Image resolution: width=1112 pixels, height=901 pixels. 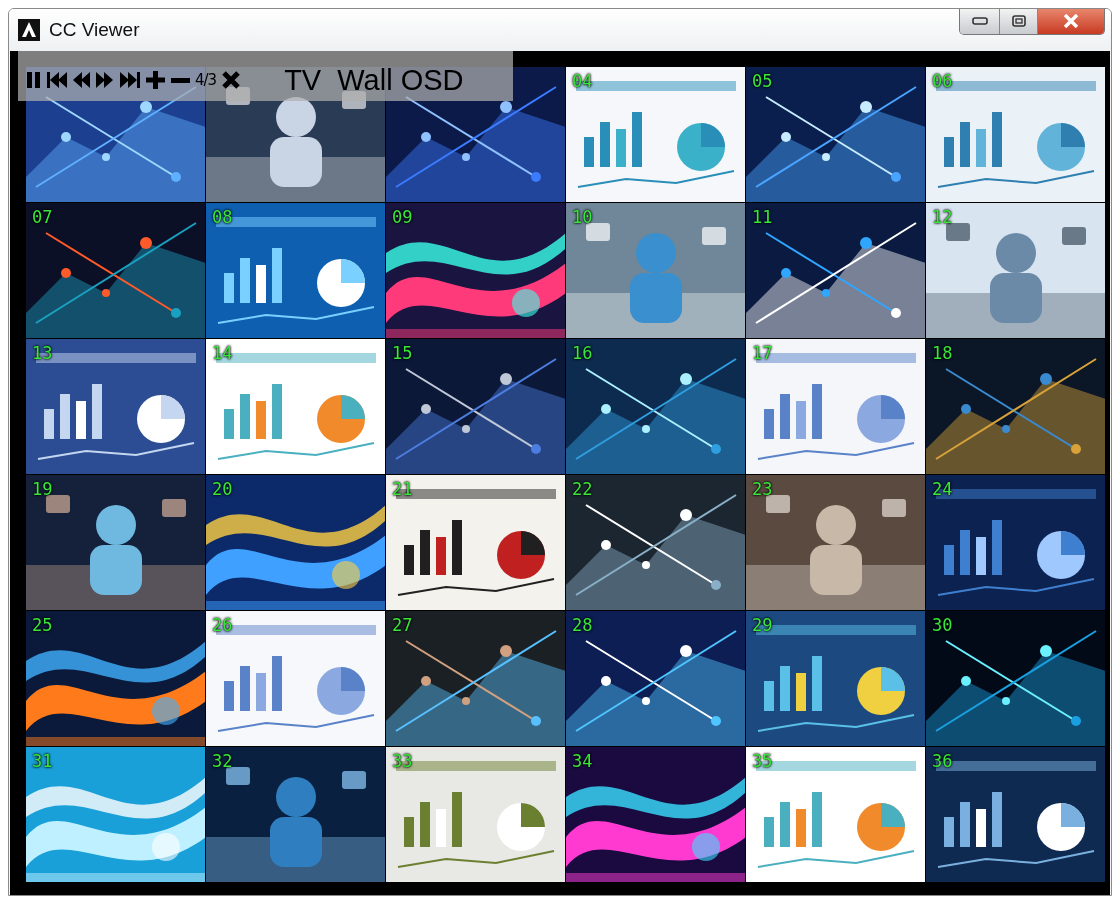 What do you see at coordinates (222, 353) in the screenshot?
I see `channel-number: 14` at bounding box center [222, 353].